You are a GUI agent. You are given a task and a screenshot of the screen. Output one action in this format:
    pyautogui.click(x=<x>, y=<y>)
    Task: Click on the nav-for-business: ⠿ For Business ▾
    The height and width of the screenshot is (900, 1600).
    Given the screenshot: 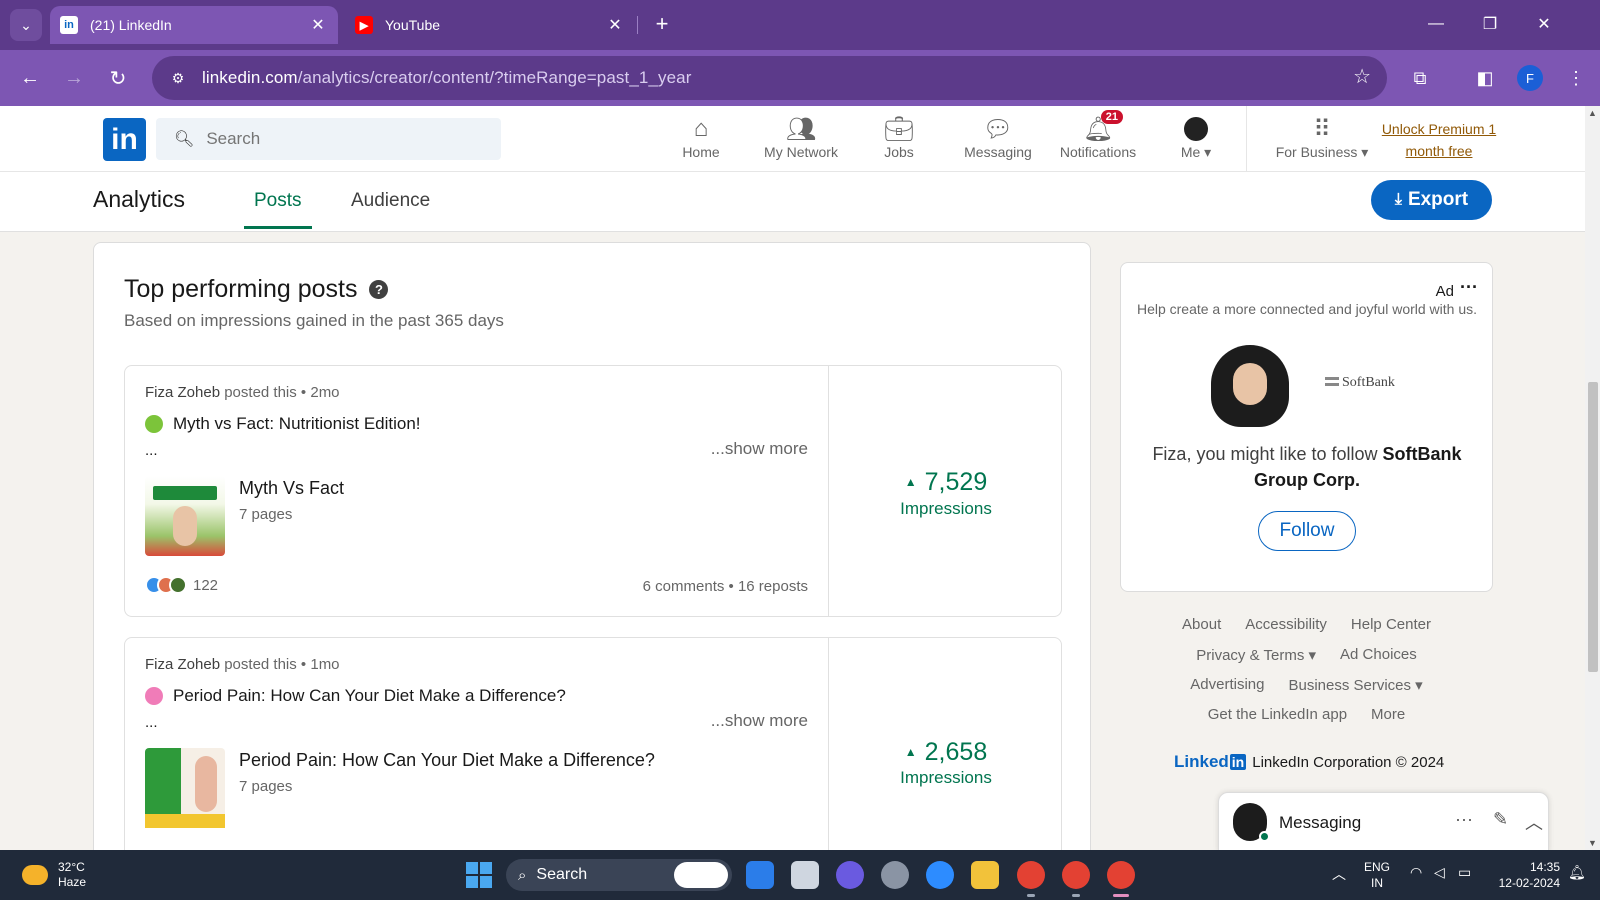 What is the action you would take?
    pyautogui.click(x=1322, y=140)
    